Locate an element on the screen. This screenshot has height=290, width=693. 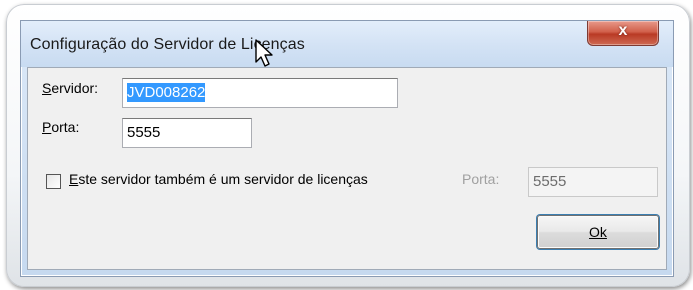
ok-button: Ok is located at coordinates (598, 232).